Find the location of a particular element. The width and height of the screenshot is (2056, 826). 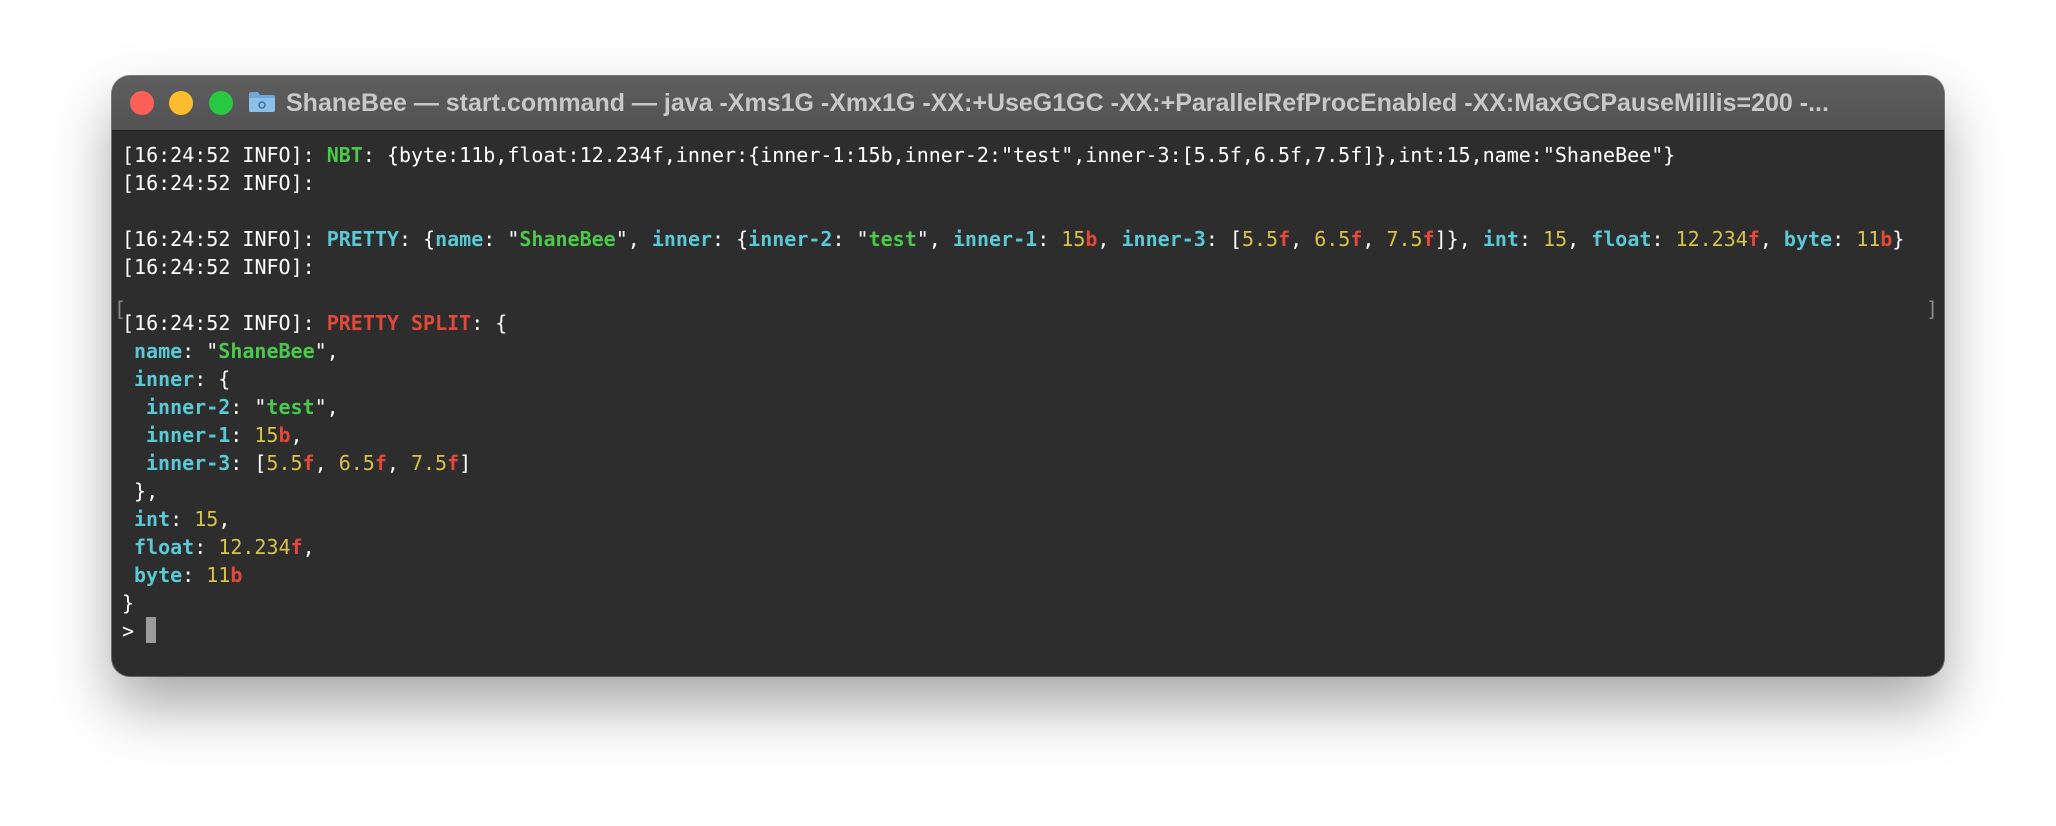

nbt-label: NBT is located at coordinates (344, 155).